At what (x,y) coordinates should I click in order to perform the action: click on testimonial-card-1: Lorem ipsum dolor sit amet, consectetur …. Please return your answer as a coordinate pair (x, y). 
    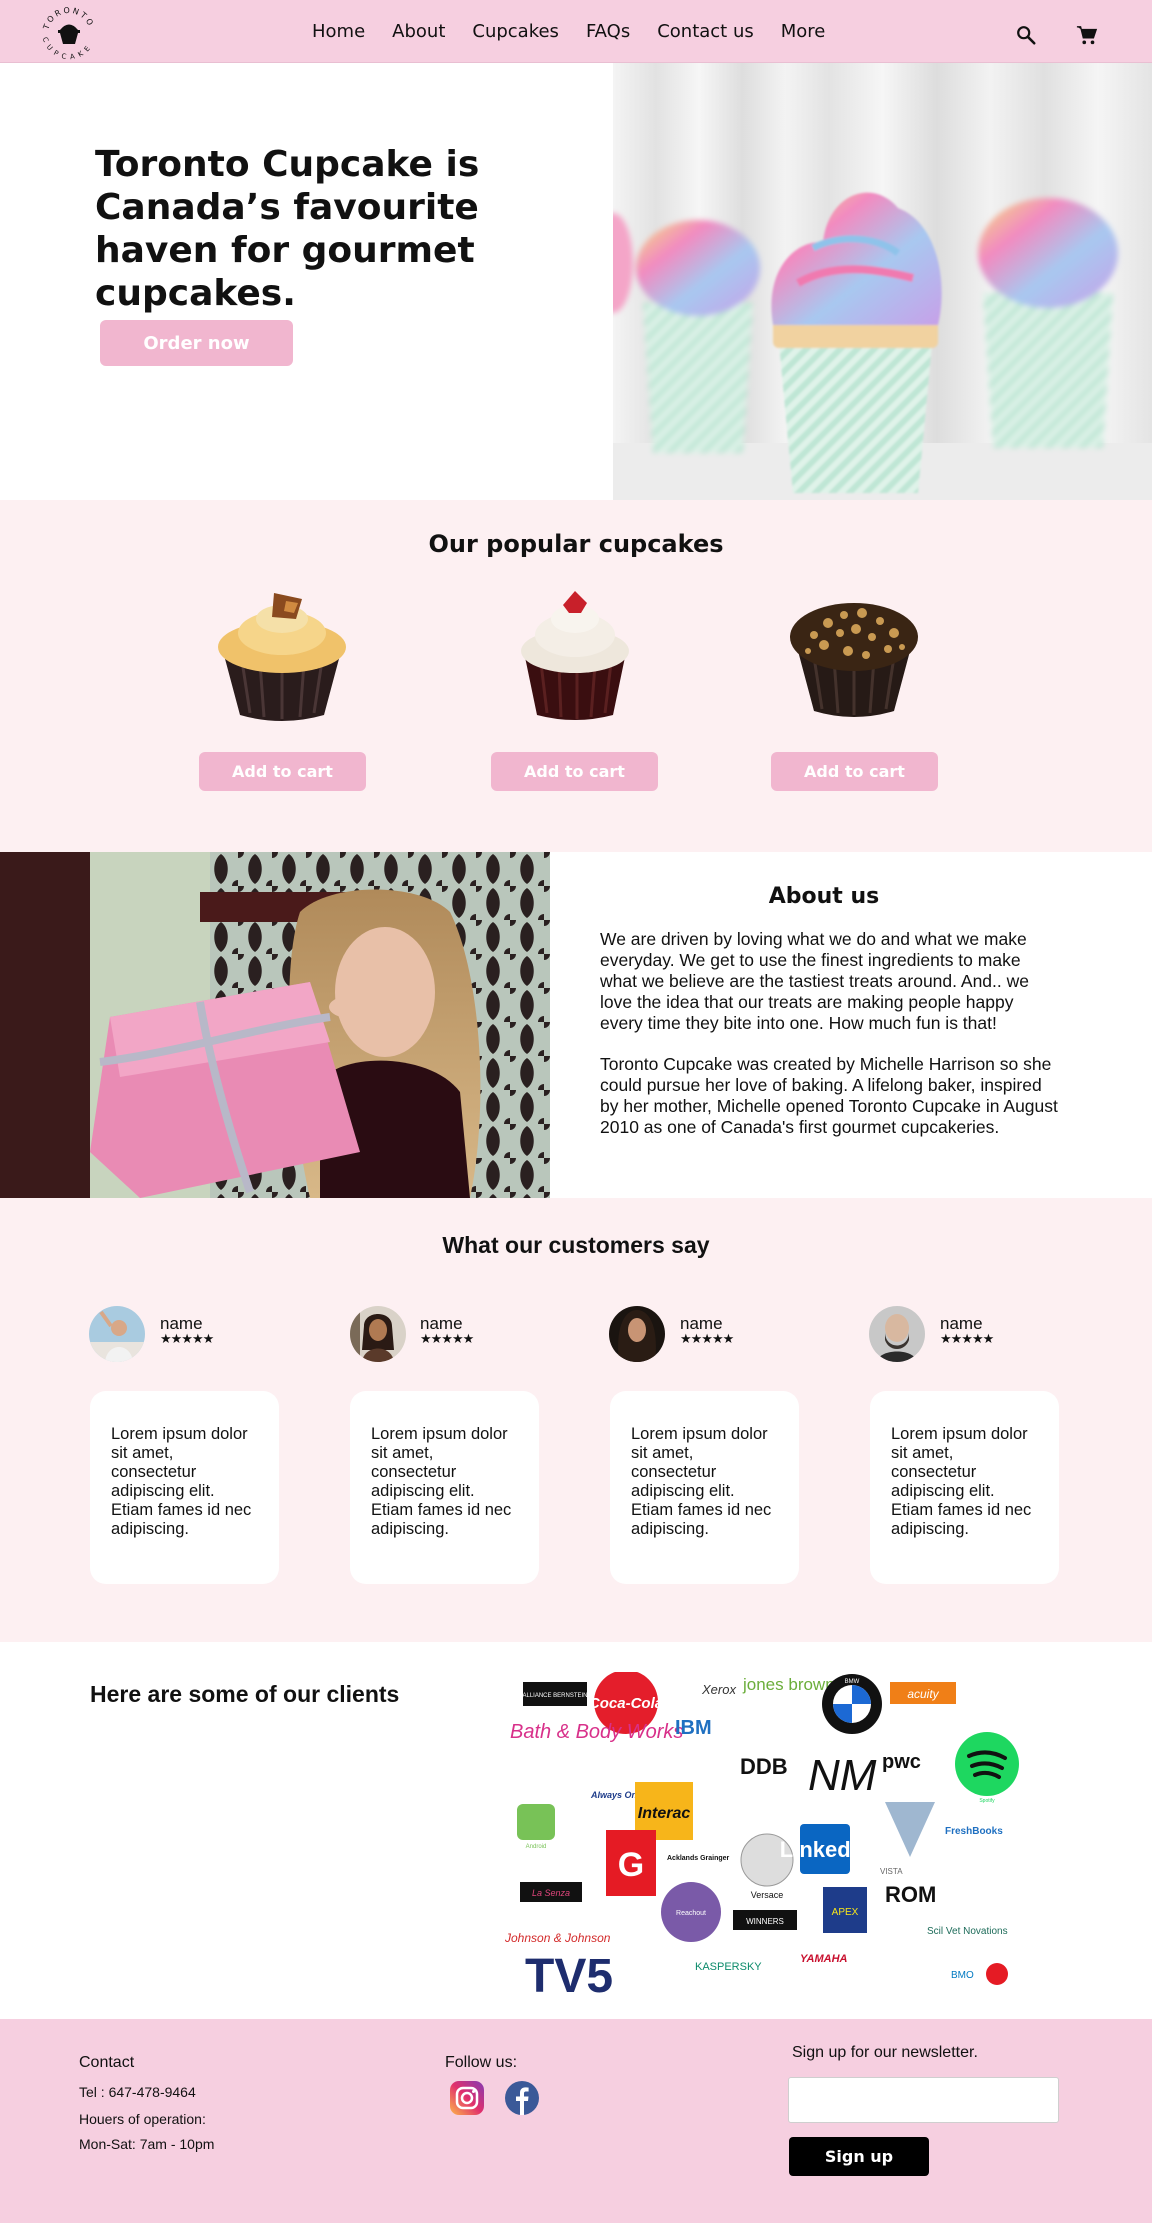
    Looking at the image, I should click on (184, 1487).